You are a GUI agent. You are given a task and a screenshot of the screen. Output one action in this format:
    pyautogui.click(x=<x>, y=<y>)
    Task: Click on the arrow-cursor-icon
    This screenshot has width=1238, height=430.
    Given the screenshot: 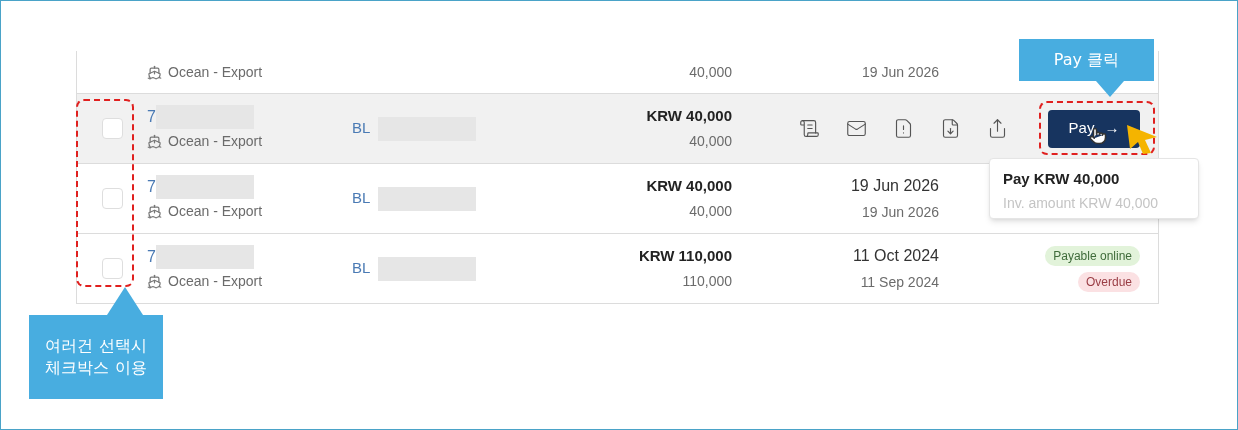 What is the action you would take?
    pyautogui.click(x=1143, y=140)
    